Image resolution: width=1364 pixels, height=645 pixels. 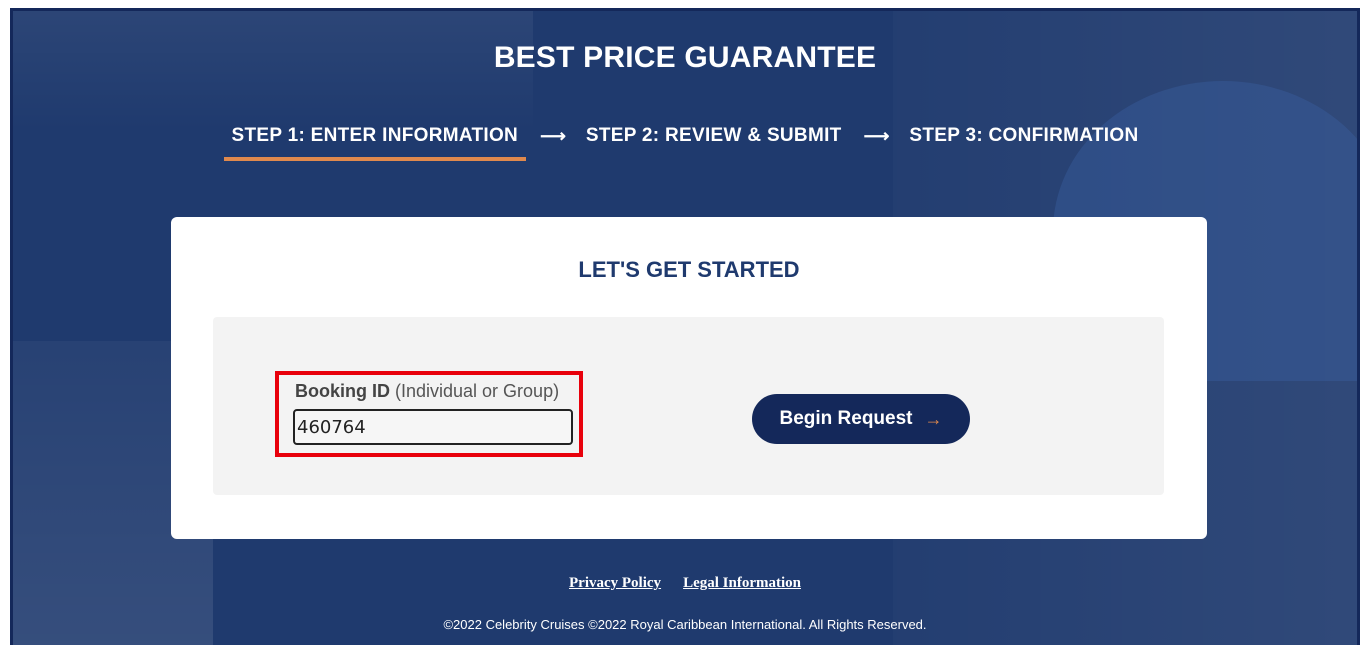 I want to click on page-title: BEST PRICE GUARANTEE, so click(x=685, y=57).